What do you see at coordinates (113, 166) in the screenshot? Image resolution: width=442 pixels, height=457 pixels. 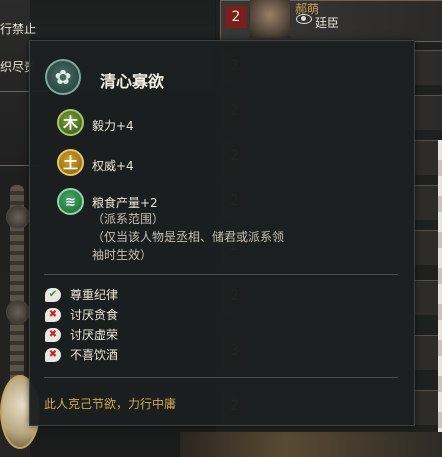 I see `stat-text: 权威+4` at bounding box center [113, 166].